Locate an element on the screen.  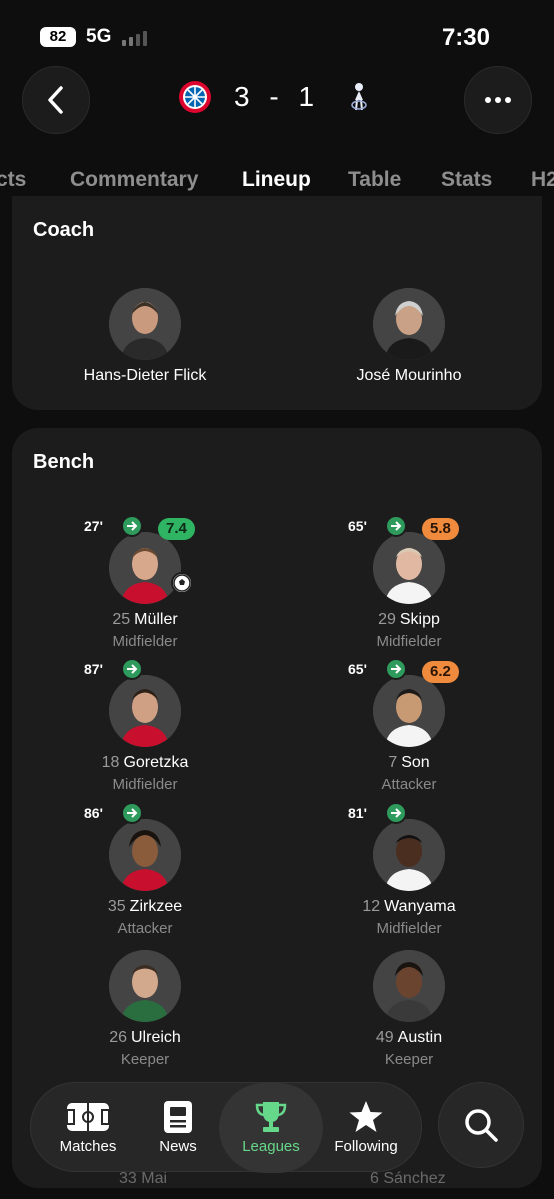
player-name: Skipp is located at coordinates (419, 619).